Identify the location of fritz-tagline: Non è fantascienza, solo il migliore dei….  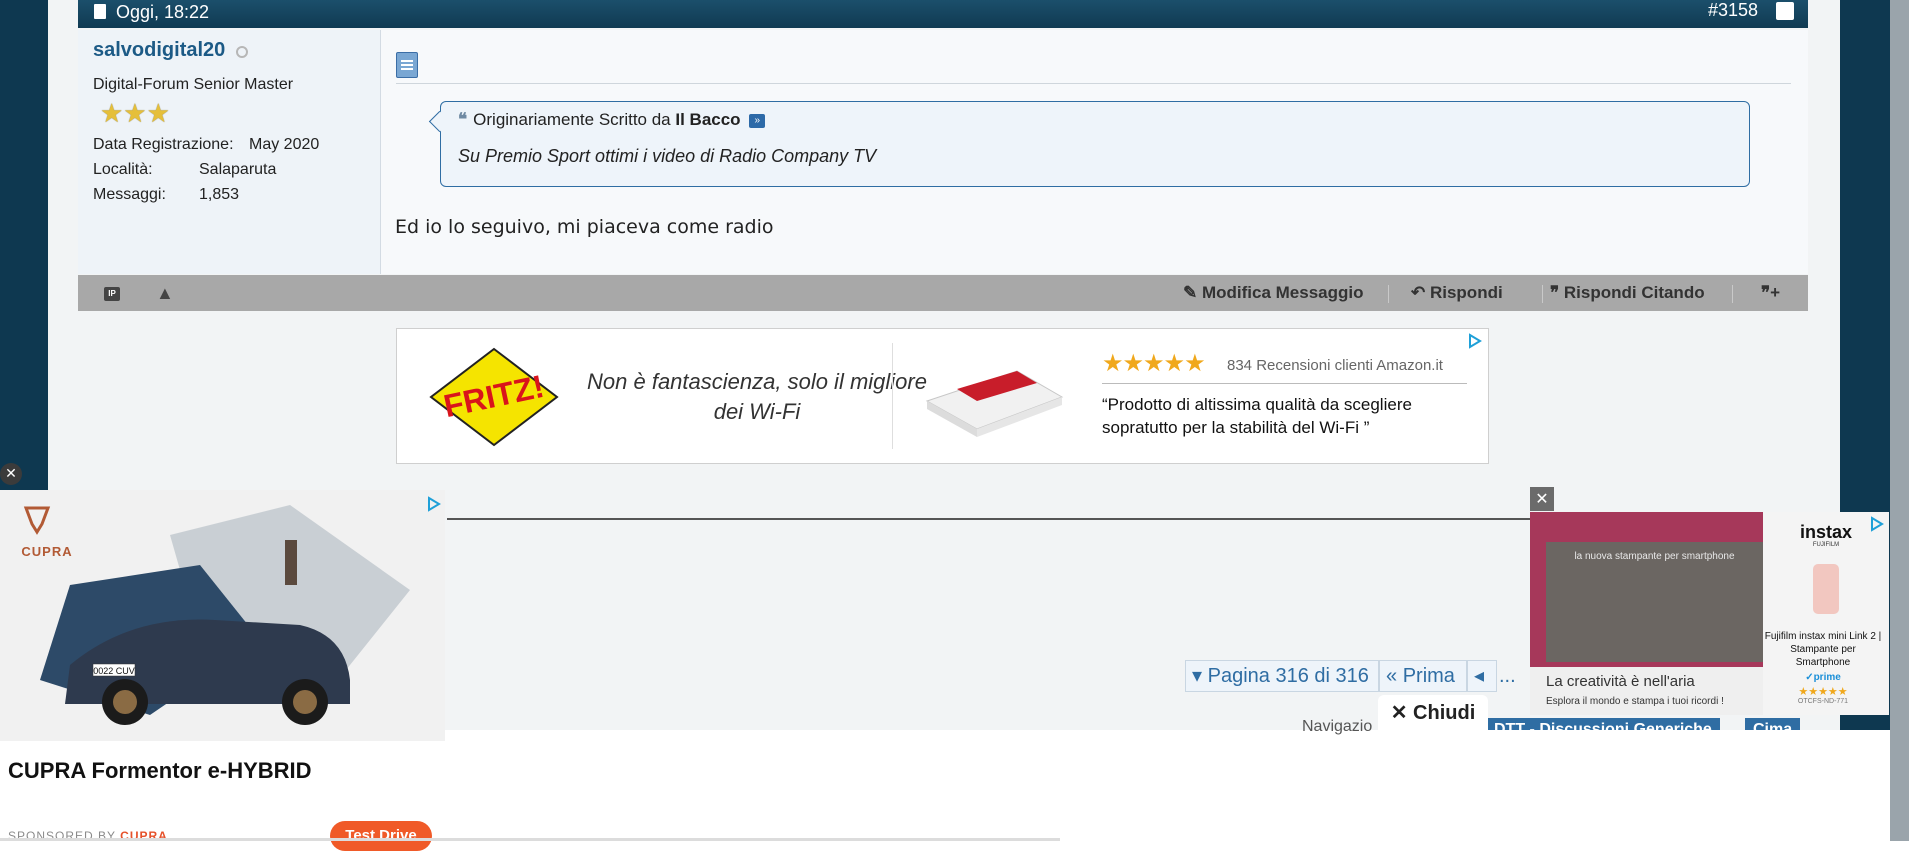
(757, 396).